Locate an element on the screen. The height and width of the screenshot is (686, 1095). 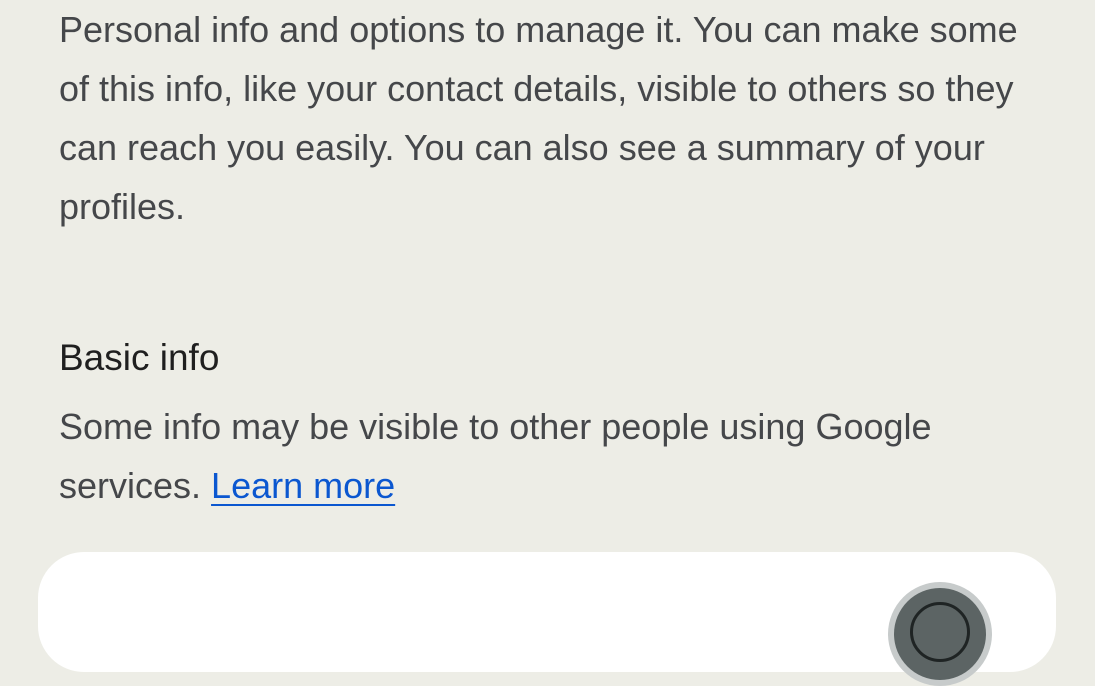
learn-more-link: Learn more is located at coordinates (303, 485).